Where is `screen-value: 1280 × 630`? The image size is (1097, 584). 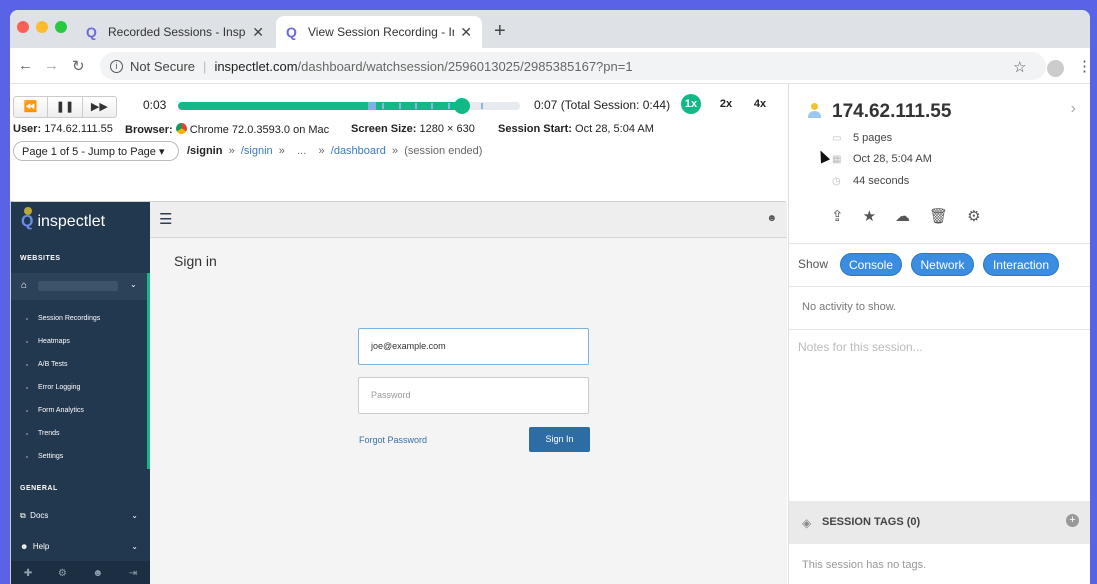 screen-value: 1280 × 630 is located at coordinates (447, 129).